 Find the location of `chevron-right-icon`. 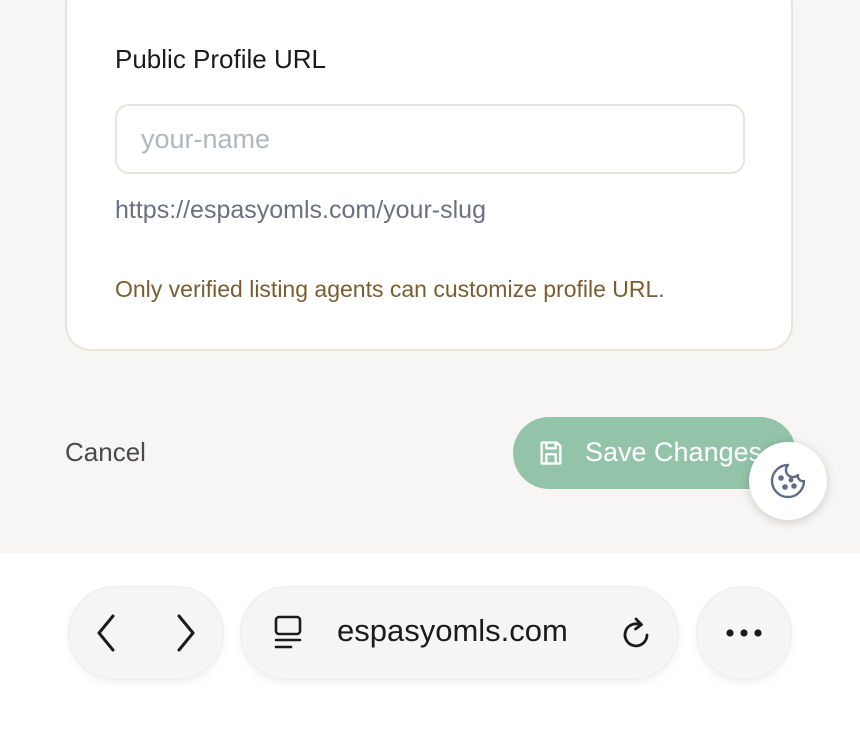

chevron-right-icon is located at coordinates (186, 633).